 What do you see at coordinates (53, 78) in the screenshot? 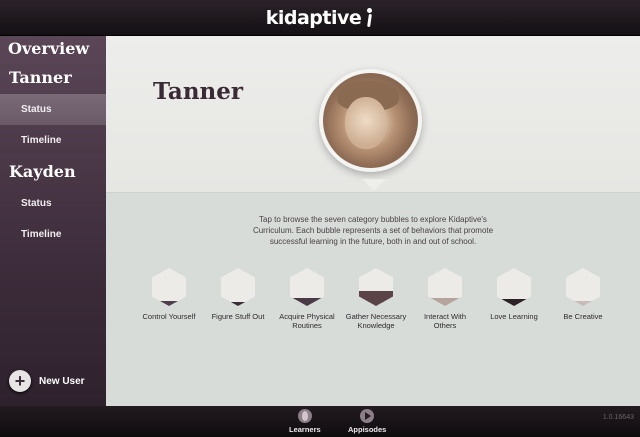
I see `sidebar-learner-tanner: Tanner` at bounding box center [53, 78].